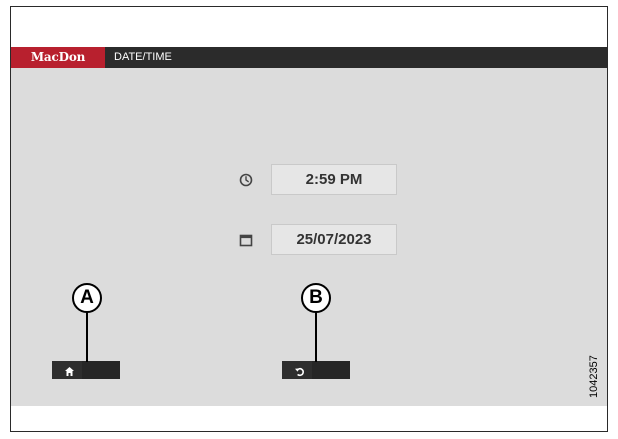  Describe the element at coordinates (316, 337) in the screenshot. I see `callout-b-leader` at that location.